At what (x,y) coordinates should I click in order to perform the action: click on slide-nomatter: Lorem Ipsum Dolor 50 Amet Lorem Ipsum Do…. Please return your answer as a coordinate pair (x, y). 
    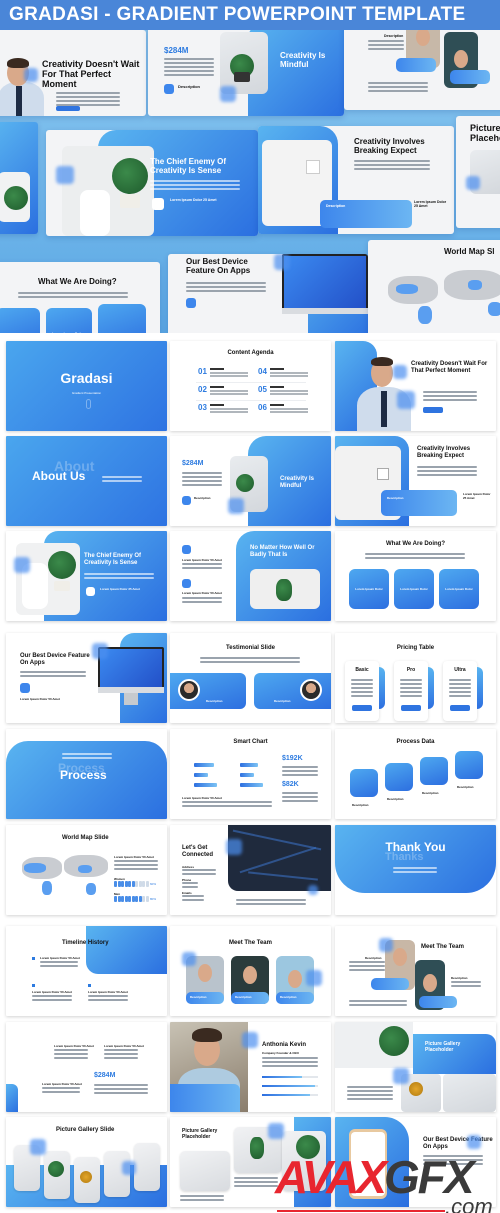
    Looking at the image, I should click on (250, 576).